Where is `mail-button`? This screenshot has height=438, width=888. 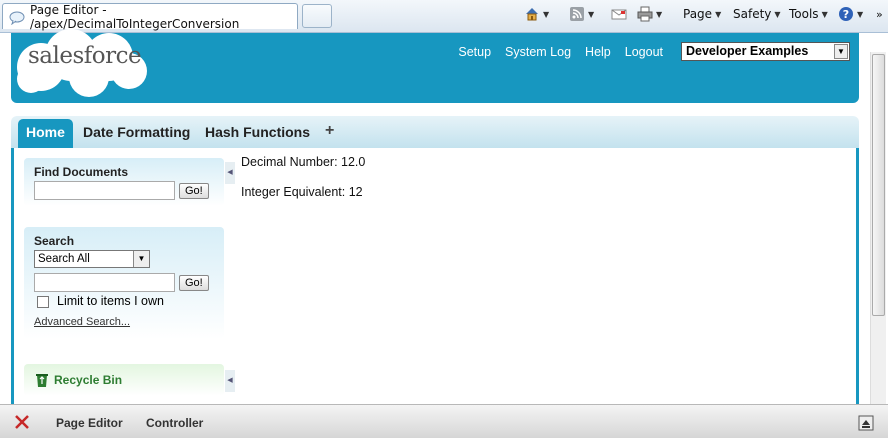
mail-button is located at coordinates (619, 14).